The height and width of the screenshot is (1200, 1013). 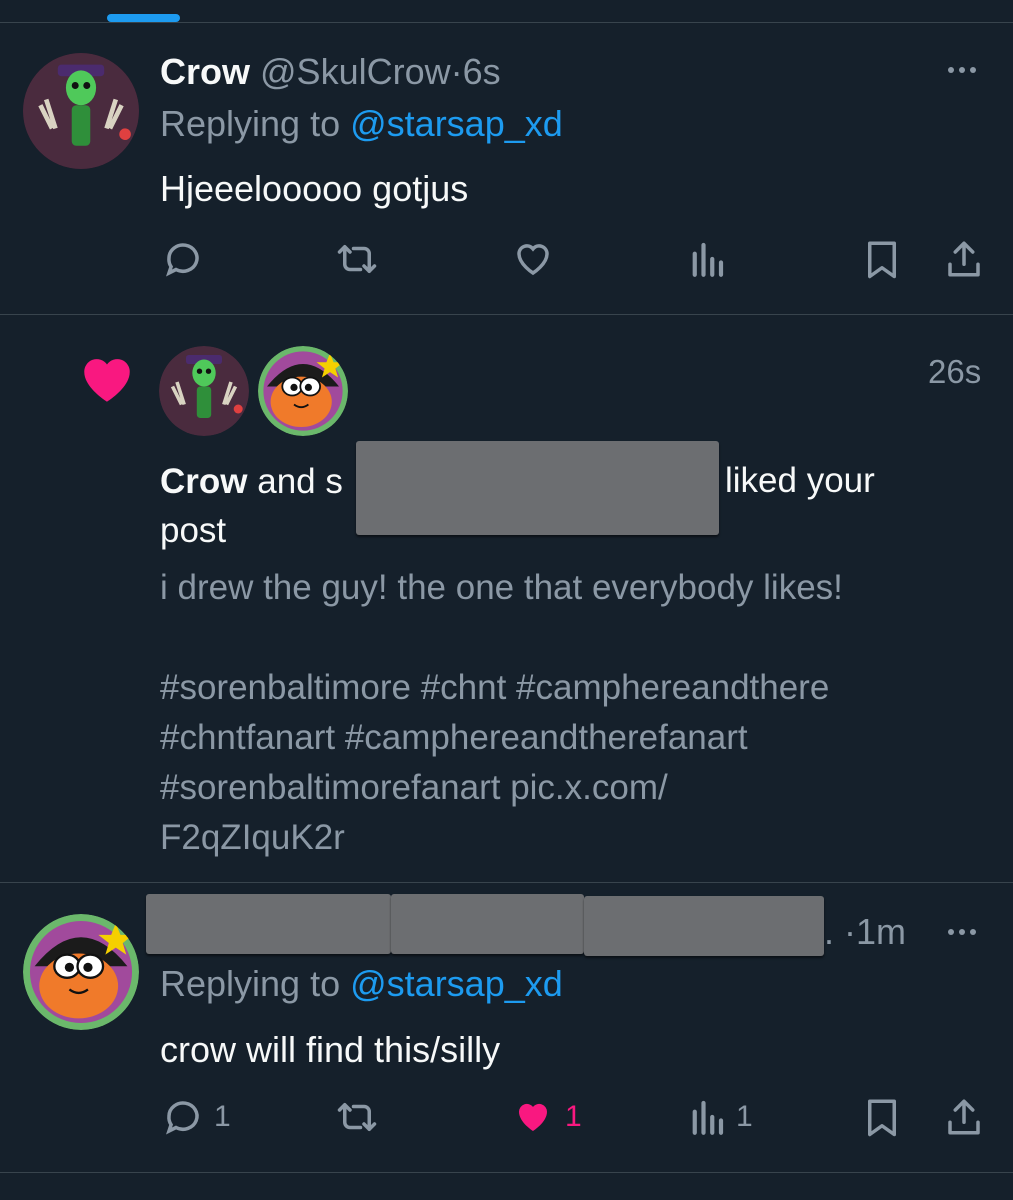 I want to click on notification-time: 26s, so click(x=955, y=371).